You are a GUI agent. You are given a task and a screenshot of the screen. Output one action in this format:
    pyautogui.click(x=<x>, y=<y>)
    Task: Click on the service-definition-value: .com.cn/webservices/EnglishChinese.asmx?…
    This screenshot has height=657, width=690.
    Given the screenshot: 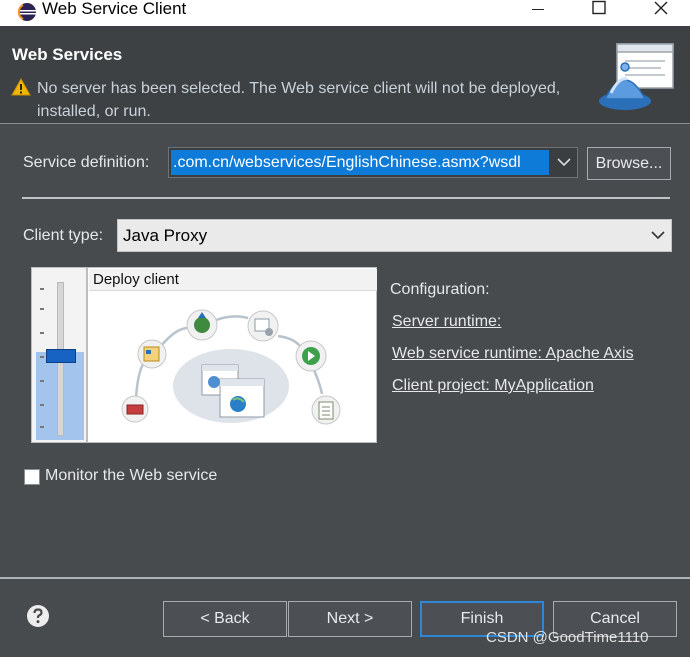 What is the action you would take?
    pyautogui.click(x=360, y=162)
    